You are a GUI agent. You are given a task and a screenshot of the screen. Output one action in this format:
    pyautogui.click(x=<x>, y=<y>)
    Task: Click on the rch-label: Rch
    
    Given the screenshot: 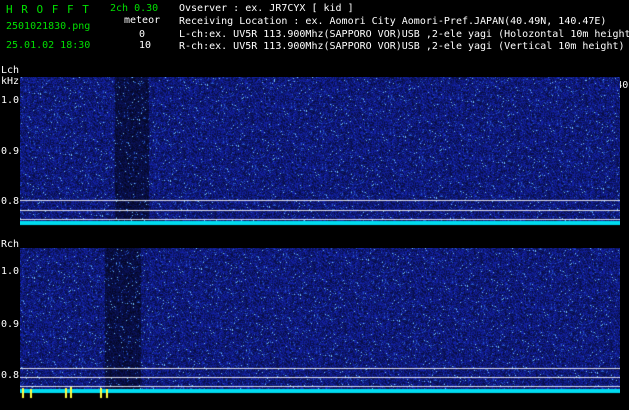 What is the action you would take?
    pyautogui.click(x=10, y=244)
    